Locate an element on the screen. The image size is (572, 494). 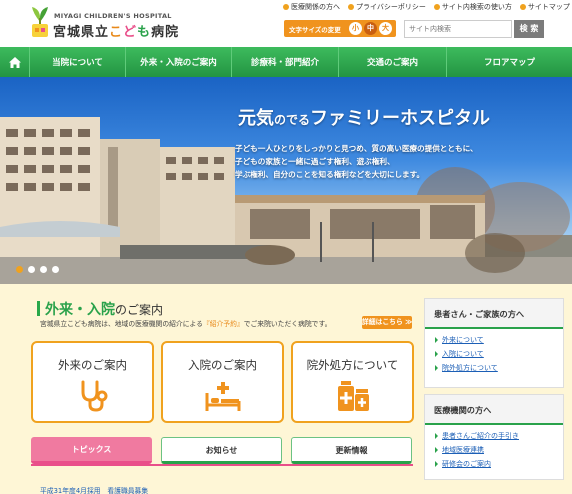
card-inpatient: 入院のご案内 is located at coordinates (222, 382).